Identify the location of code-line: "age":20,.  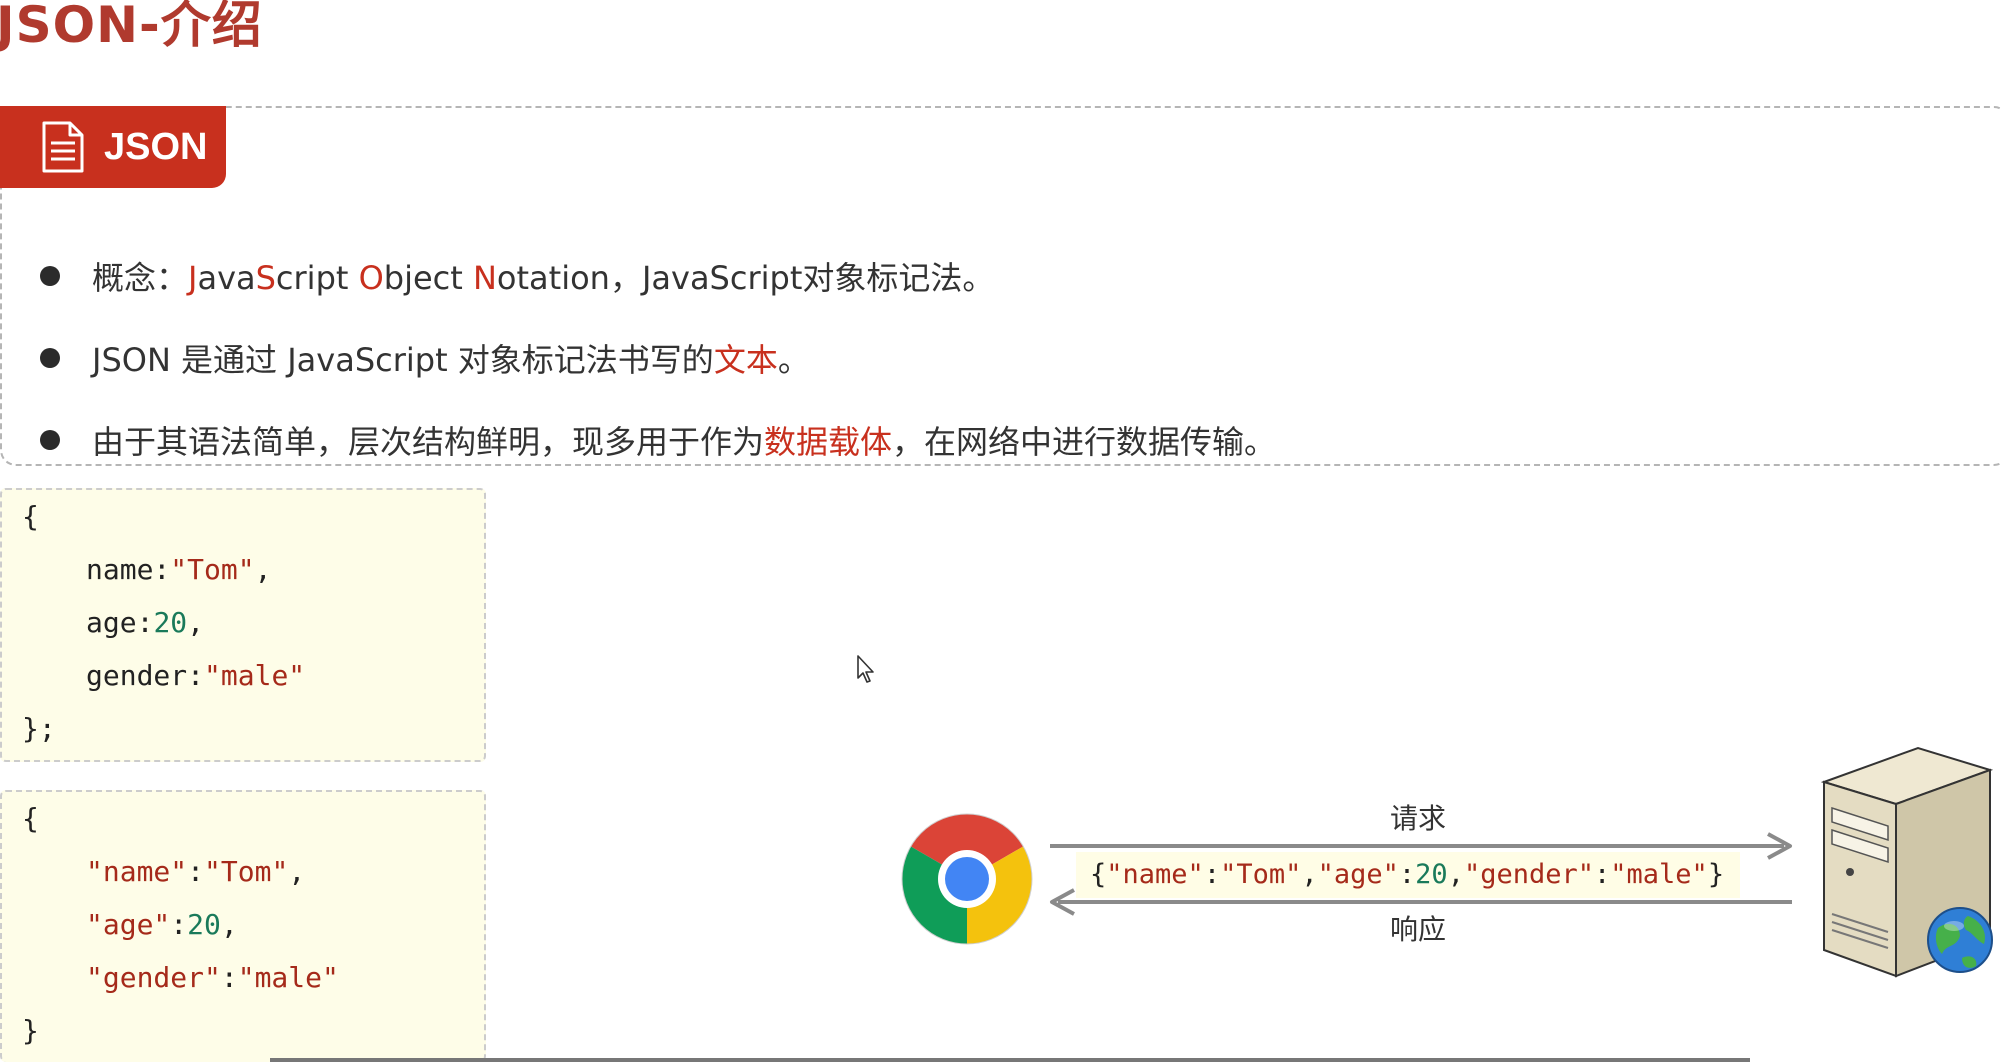
(162, 924).